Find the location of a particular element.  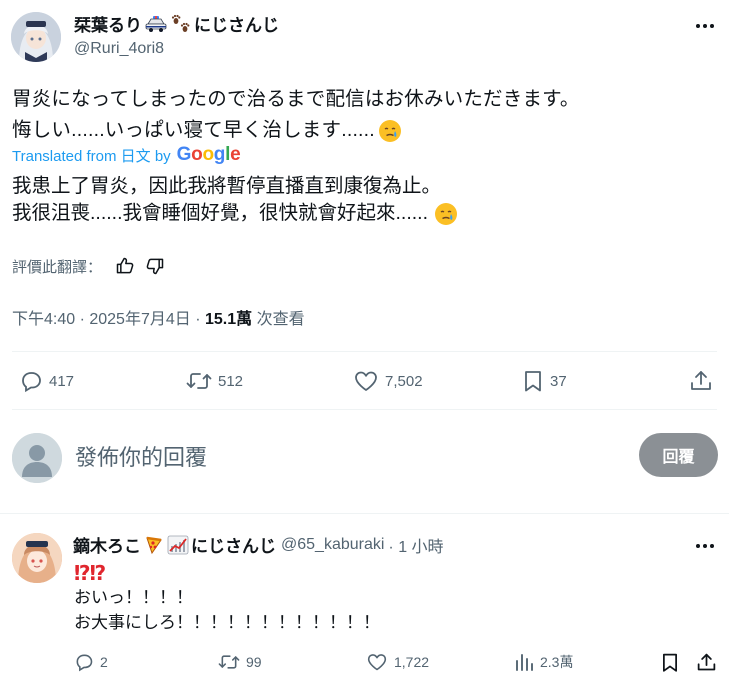

retweet-action: 512 is located at coordinates (214, 381).